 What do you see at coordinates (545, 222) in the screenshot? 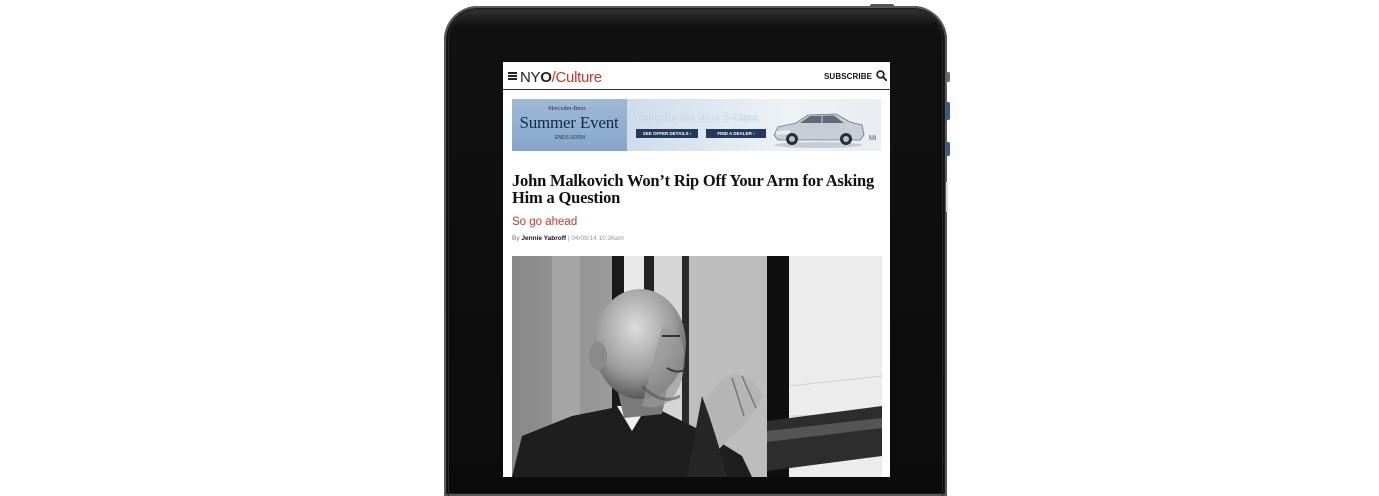
I see `article-subhead: So go ahead` at bounding box center [545, 222].